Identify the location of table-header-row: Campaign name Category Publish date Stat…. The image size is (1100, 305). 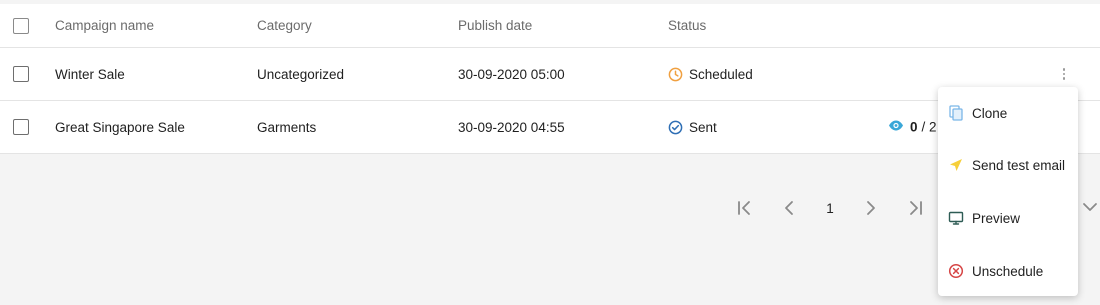
(550, 26).